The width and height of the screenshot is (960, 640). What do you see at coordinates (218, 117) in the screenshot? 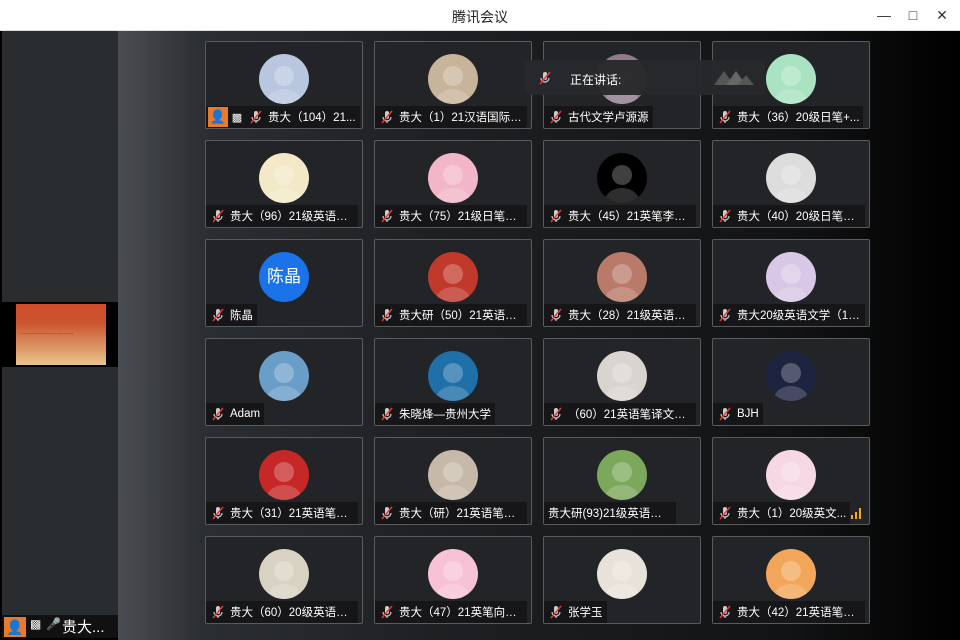
I see `host-icon: 👤` at bounding box center [218, 117].